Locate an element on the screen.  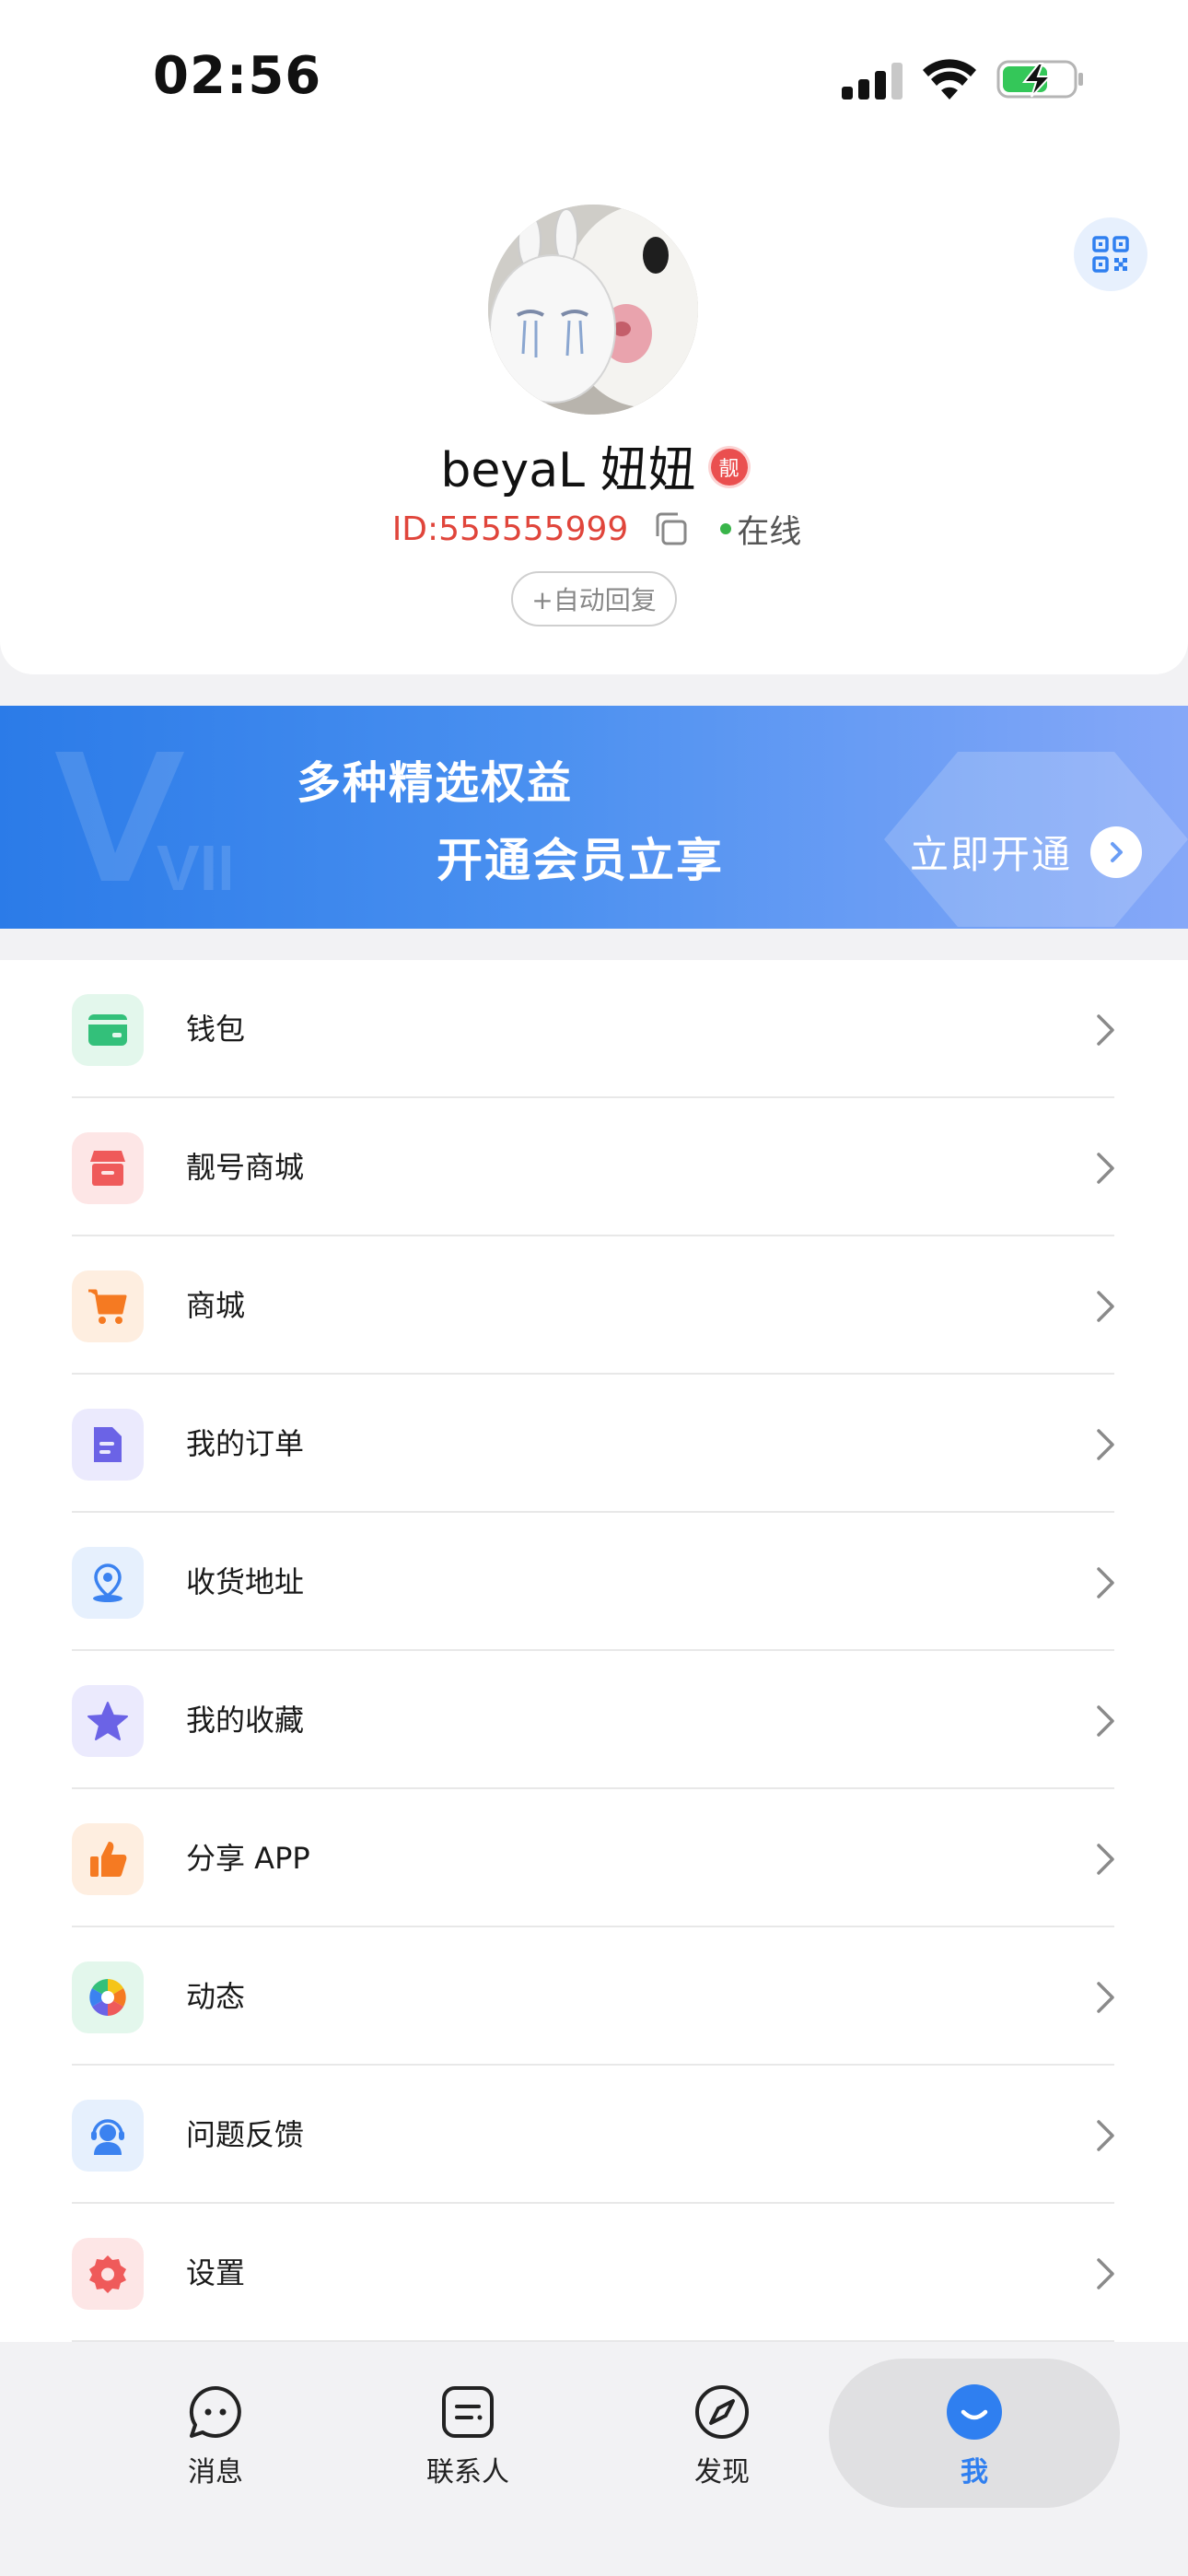
id-row: ID:555555999 在线 is located at coordinates (594, 529).